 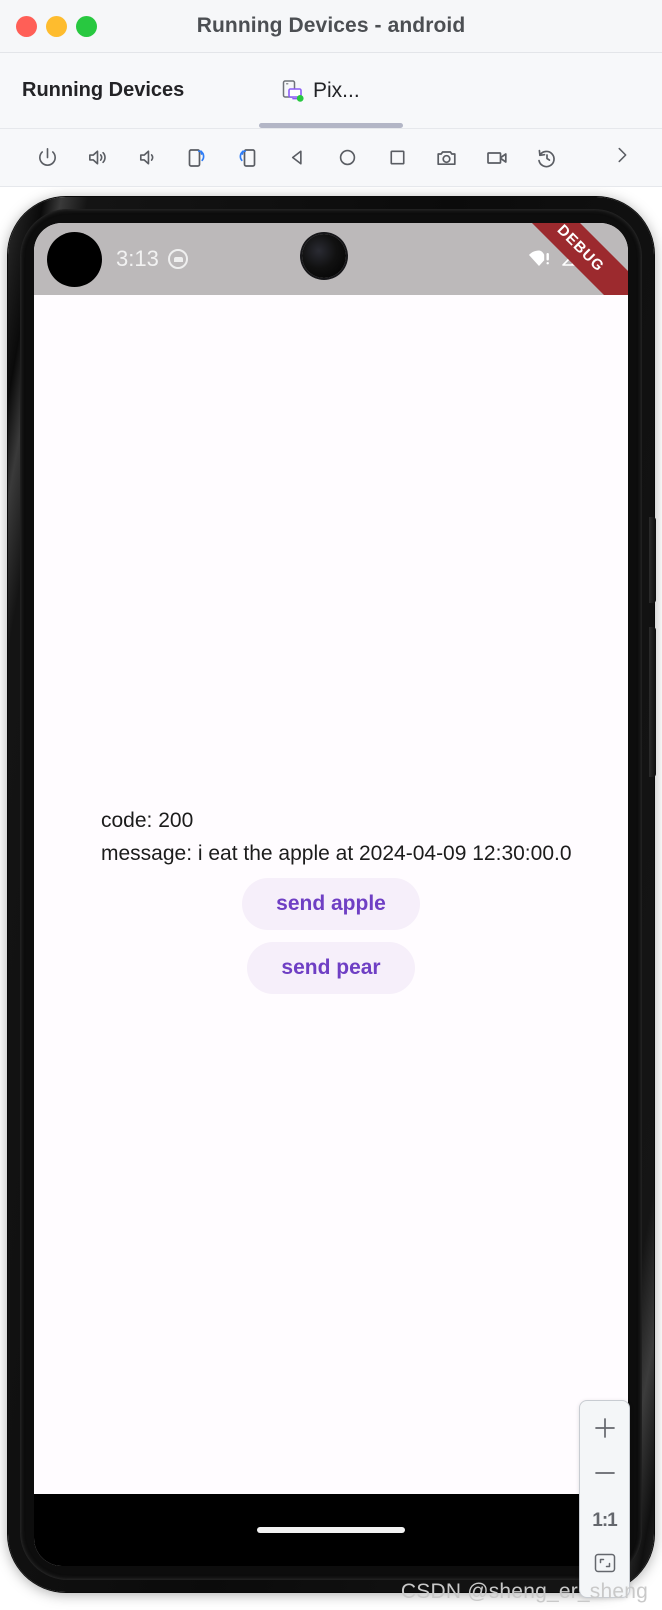 I want to click on home-button, so click(x=347, y=158).